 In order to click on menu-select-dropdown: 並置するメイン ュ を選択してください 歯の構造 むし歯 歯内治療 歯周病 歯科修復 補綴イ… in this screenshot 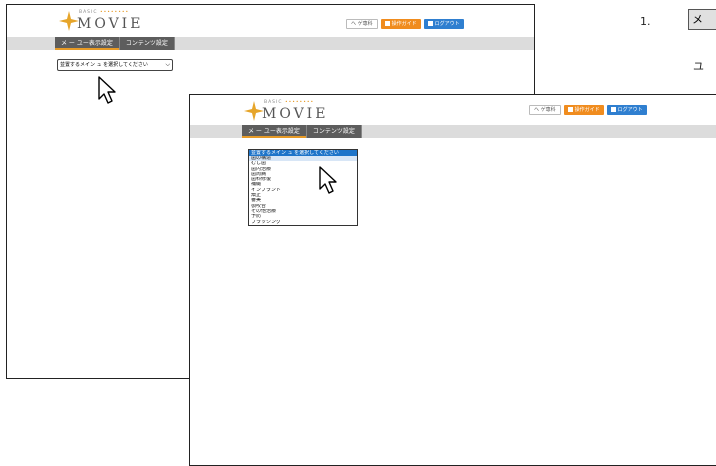, I will do `click(303, 187)`.